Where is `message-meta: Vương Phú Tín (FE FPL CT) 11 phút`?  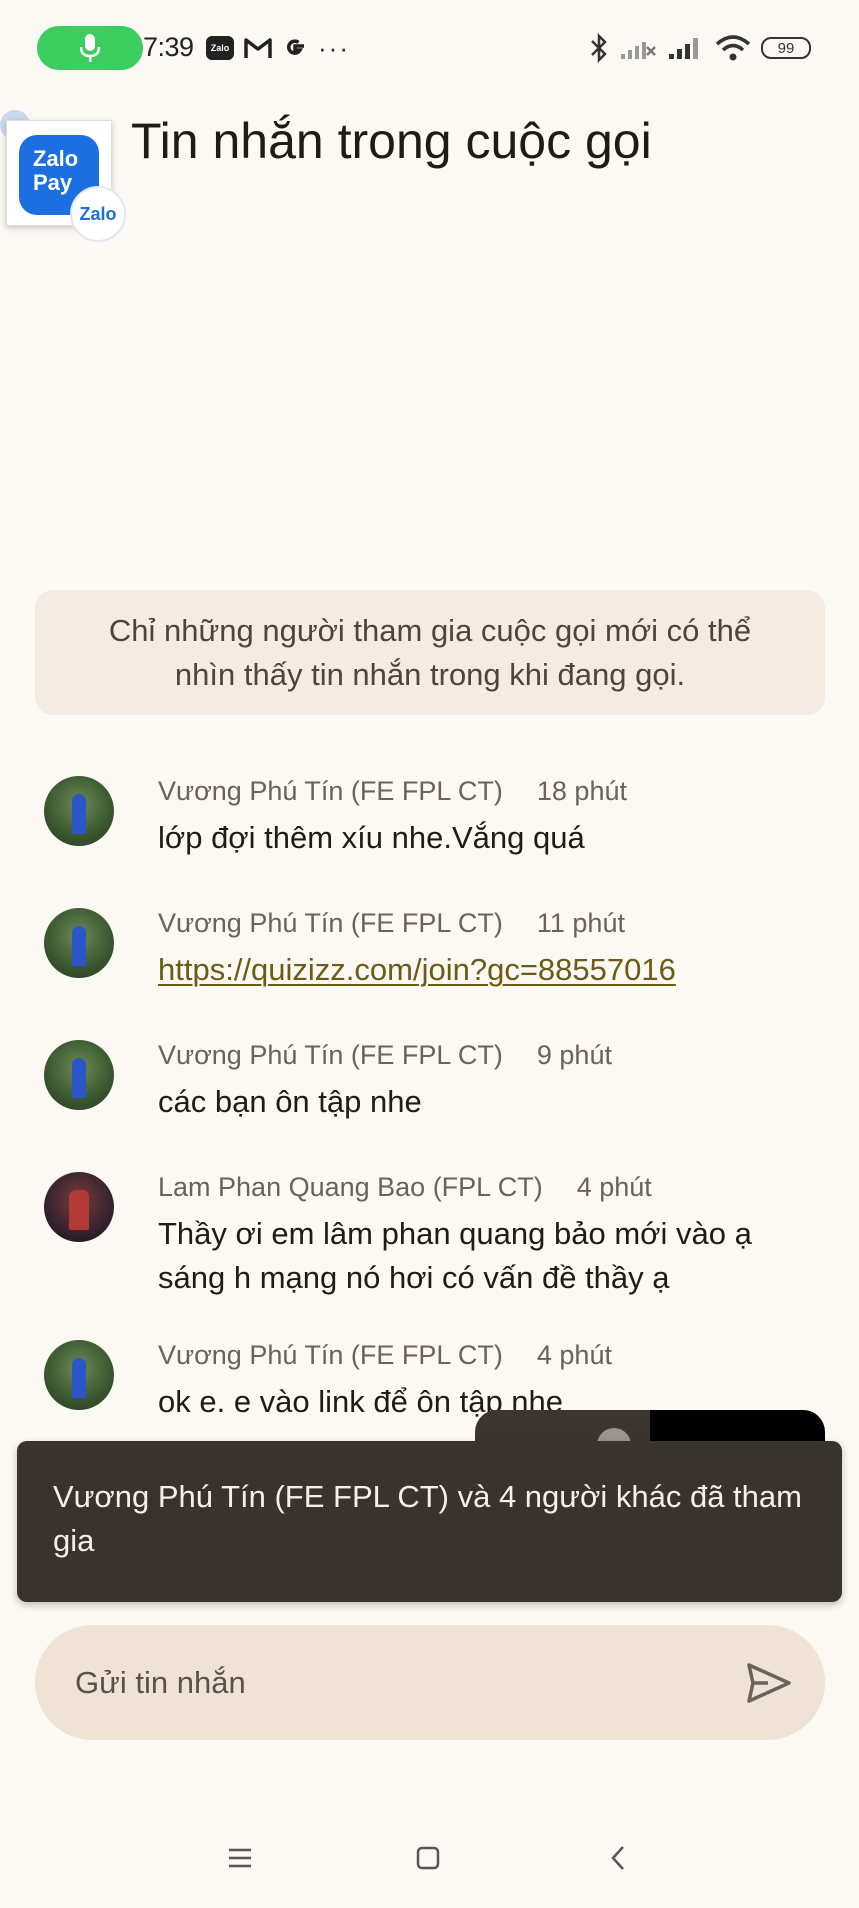 message-meta: Vương Phú Tín (FE FPL CT) 11 phút is located at coordinates (391, 923).